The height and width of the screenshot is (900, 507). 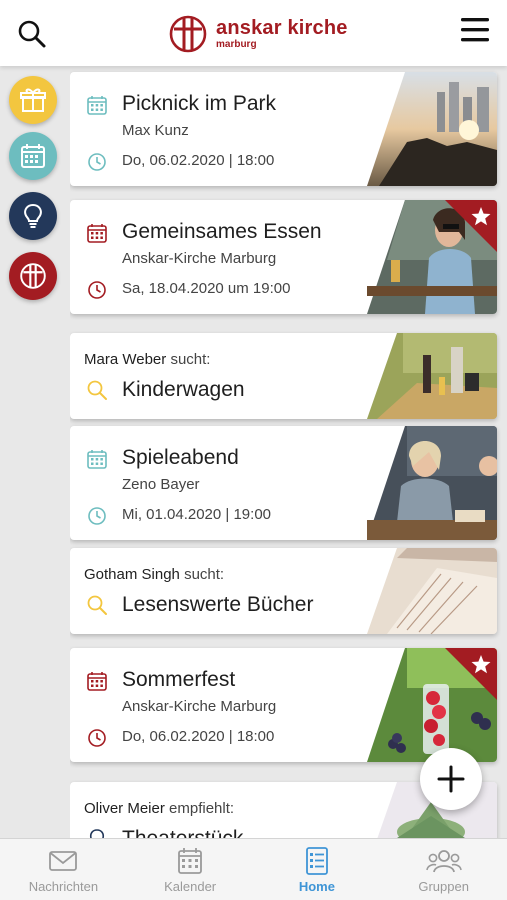 I want to click on hamburger-menu-icon, so click(x=475, y=30).